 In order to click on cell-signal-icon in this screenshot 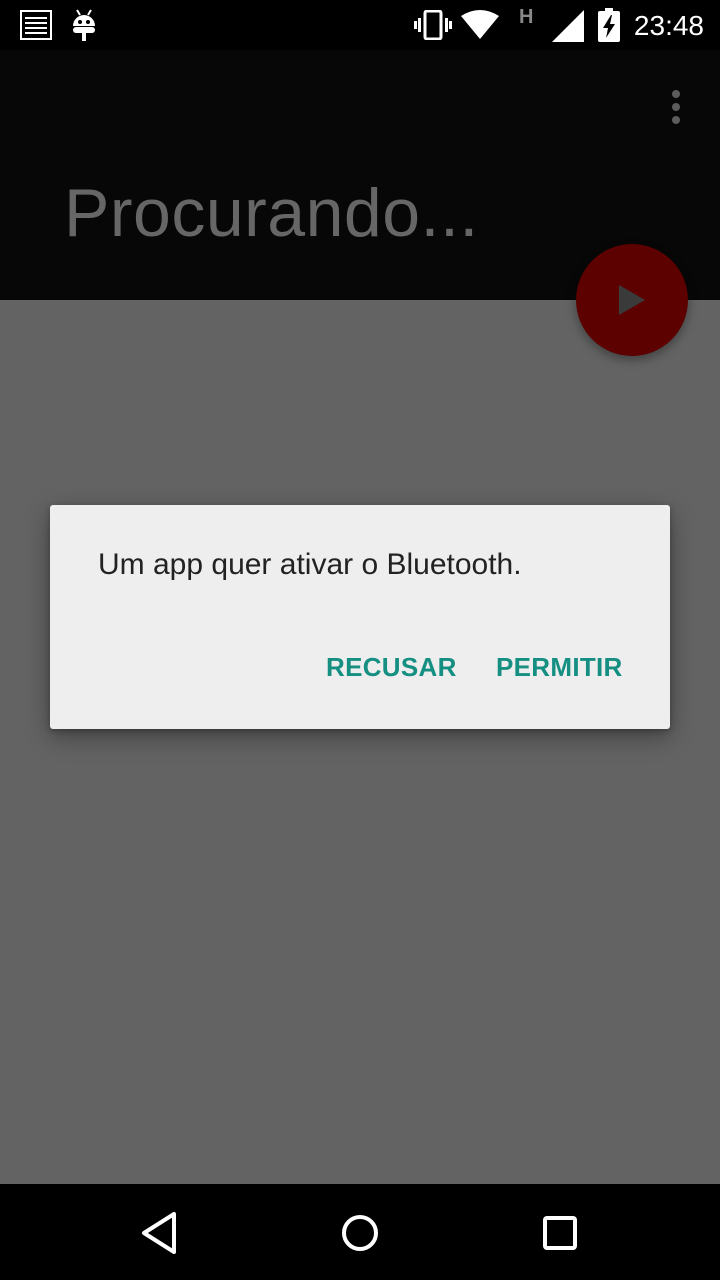, I will do `click(568, 28)`.